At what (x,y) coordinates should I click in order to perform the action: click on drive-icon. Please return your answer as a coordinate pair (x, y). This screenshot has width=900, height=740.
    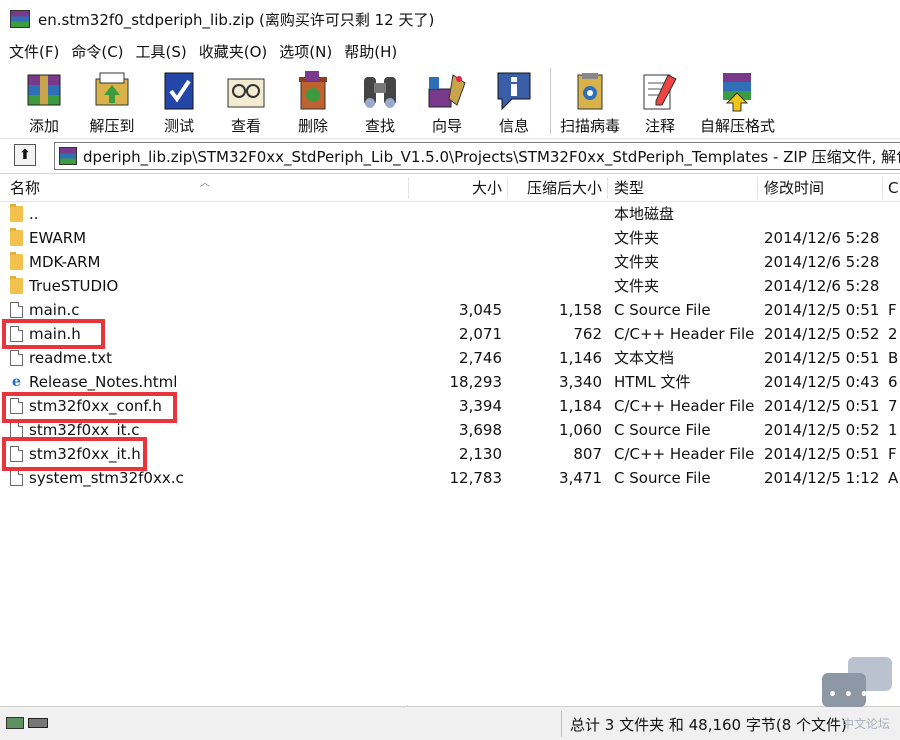
    Looking at the image, I should click on (15, 723).